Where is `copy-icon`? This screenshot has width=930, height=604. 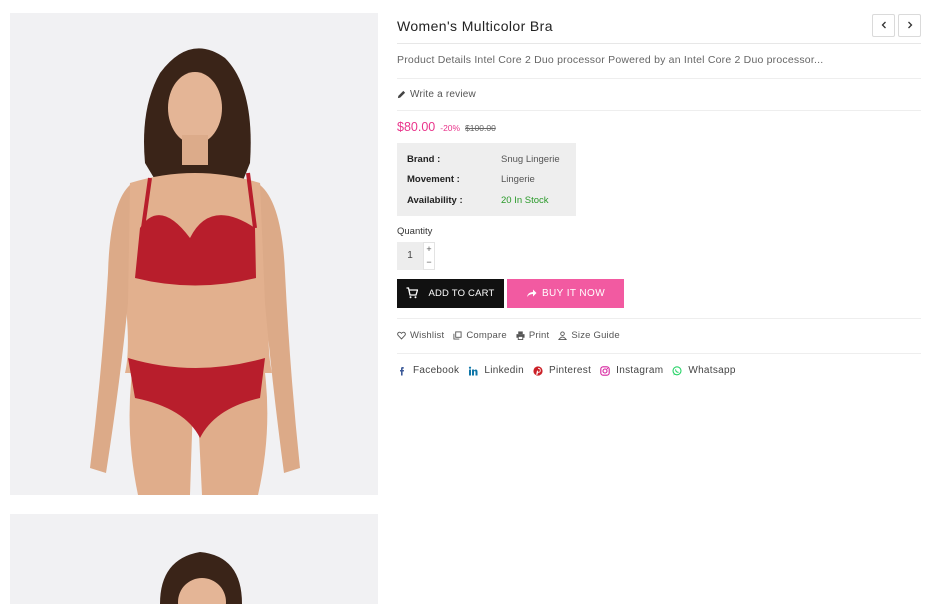 copy-icon is located at coordinates (457, 335).